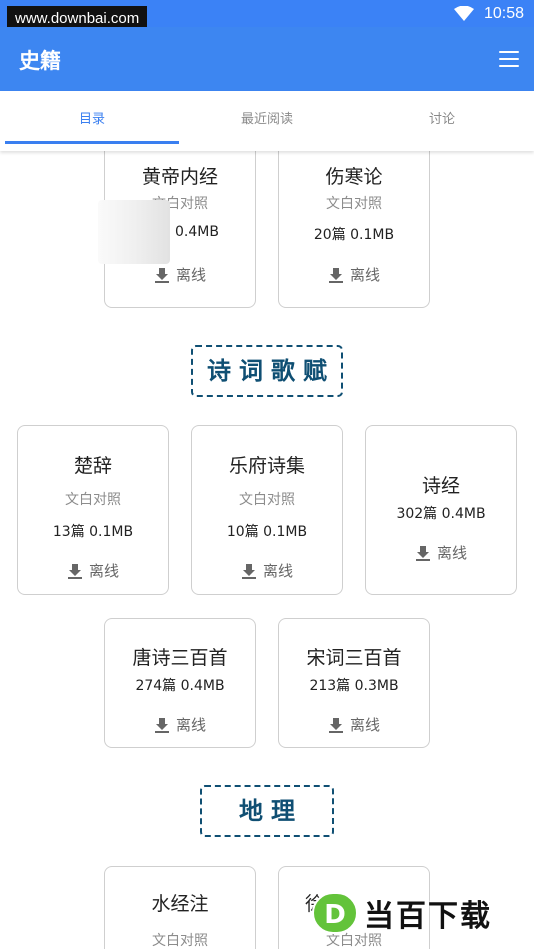 Image resolution: width=534 pixels, height=949 pixels. Describe the element at coordinates (179, 177) in the screenshot. I see `book-title: 黄帝内经` at that location.